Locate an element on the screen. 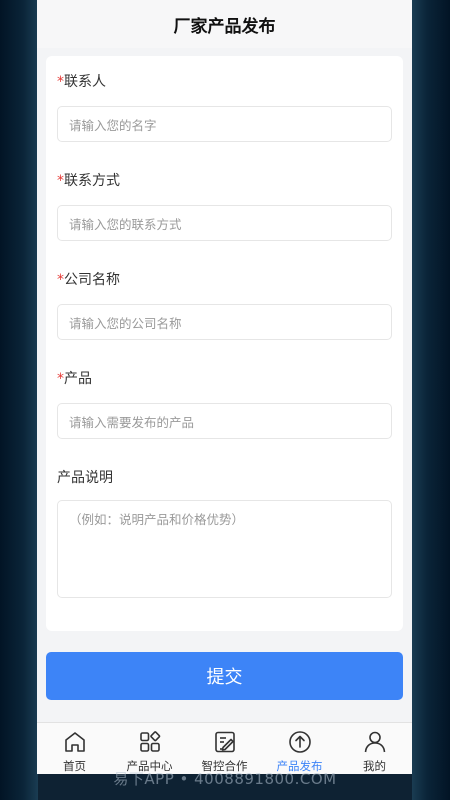 This screenshot has width=450, height=800. tab-products: 产品中心 is located at coordinates (149, 748).